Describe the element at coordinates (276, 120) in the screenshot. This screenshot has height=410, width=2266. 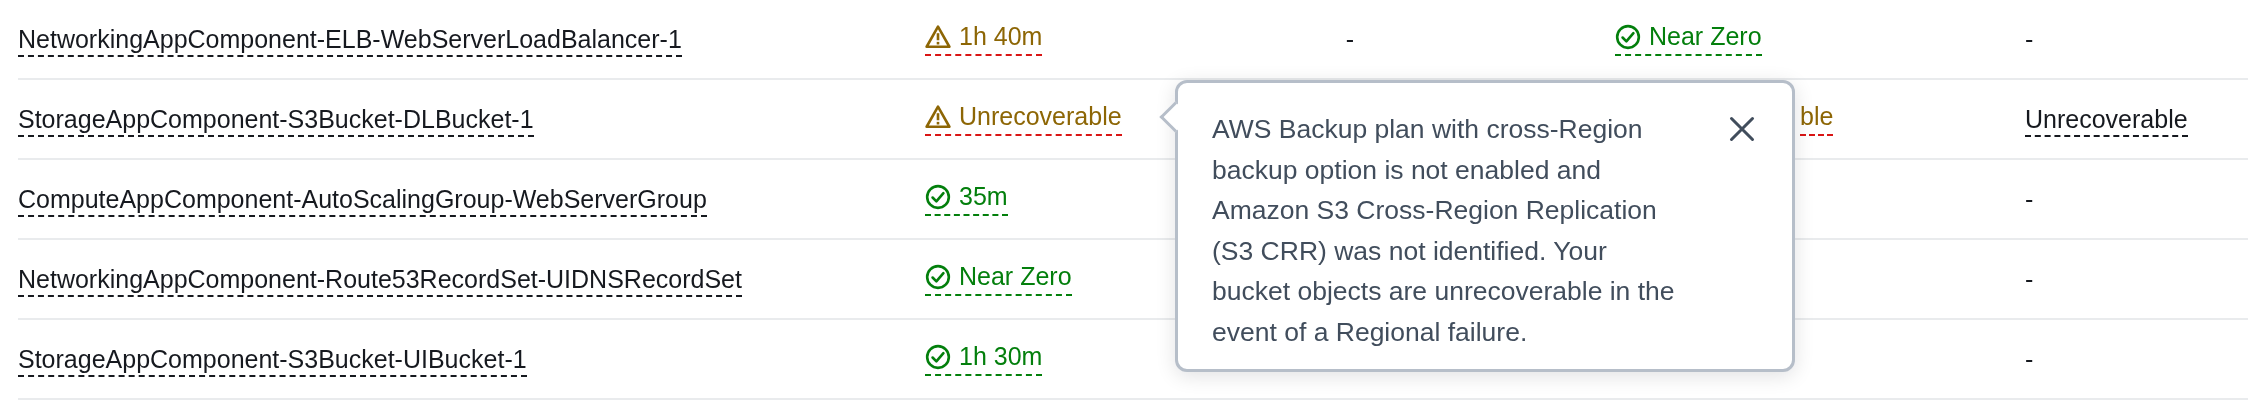
I see `resource-name-link: StorageAppComponent-S3Bucket-DLBucket-1` at that location.